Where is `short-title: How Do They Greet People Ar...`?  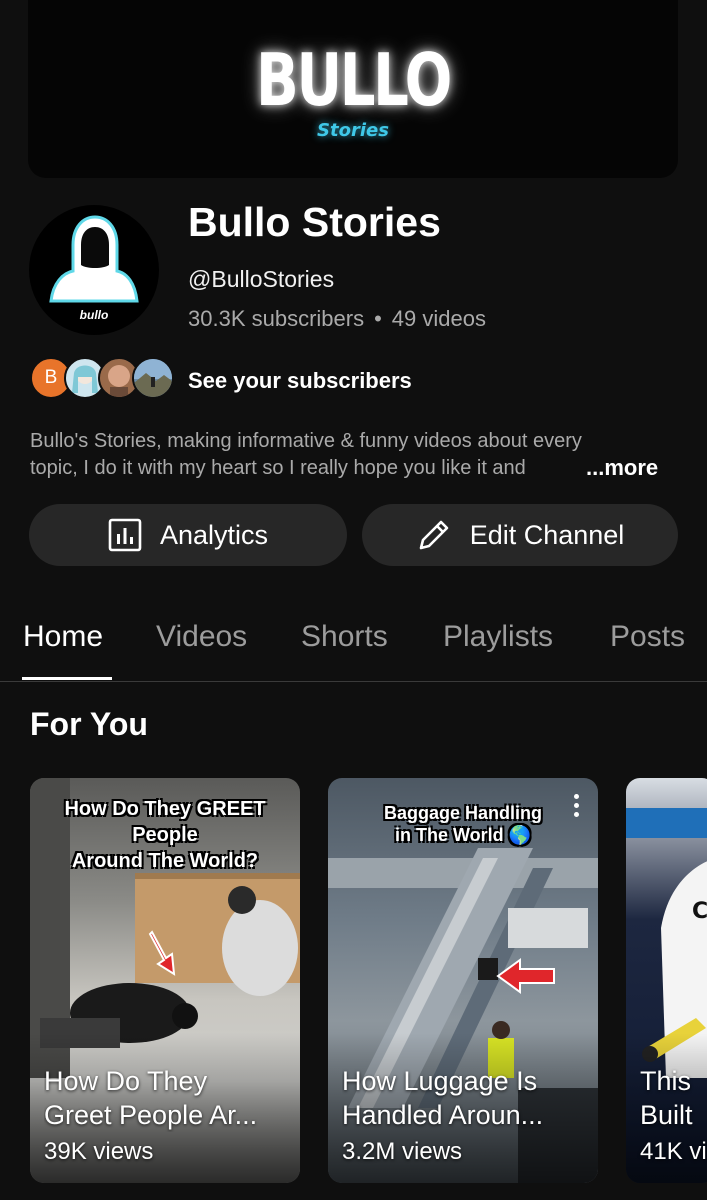
short-title: How Do They Greet People Ar... is located at coordinates (169, 1098).